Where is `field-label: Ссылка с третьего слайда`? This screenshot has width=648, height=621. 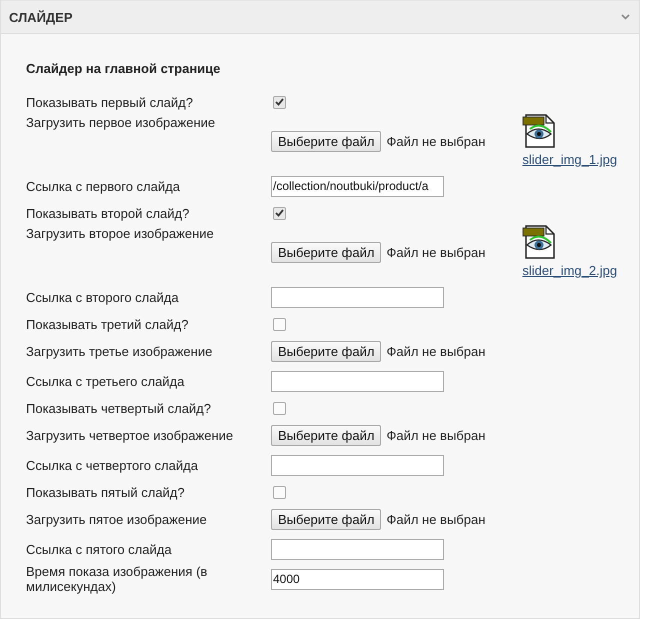
field-label: Ссылка с третьего слайда is located at coordinates (106, 381).